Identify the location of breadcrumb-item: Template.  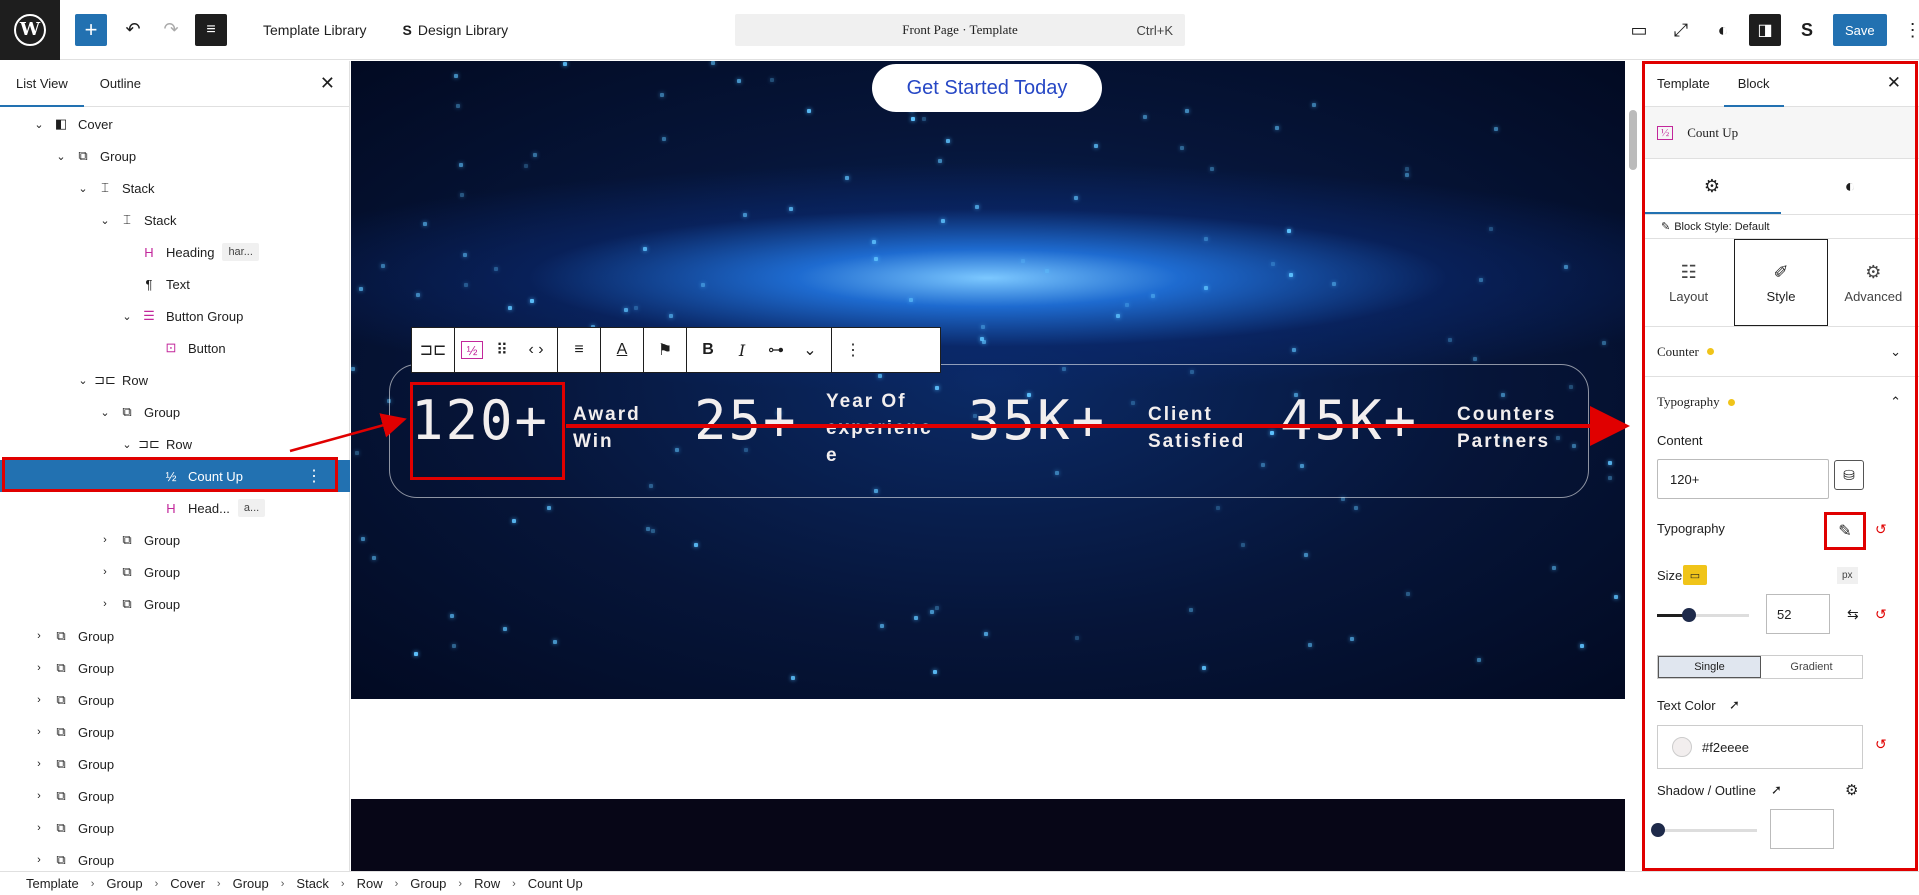
(52, 883).